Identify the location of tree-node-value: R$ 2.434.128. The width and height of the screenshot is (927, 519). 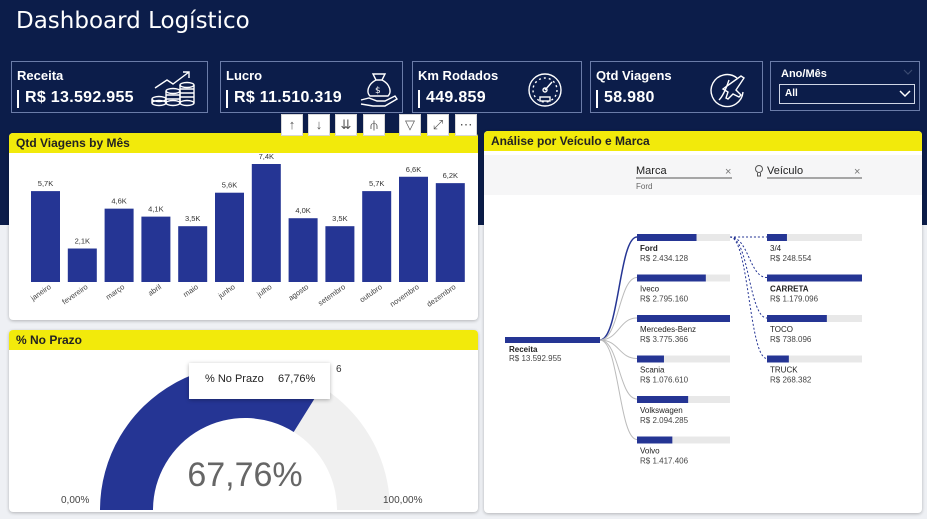
(664, 258).